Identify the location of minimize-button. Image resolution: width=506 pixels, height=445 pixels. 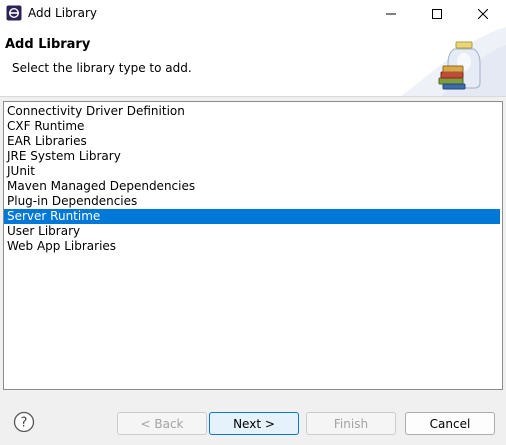
(391, 13).